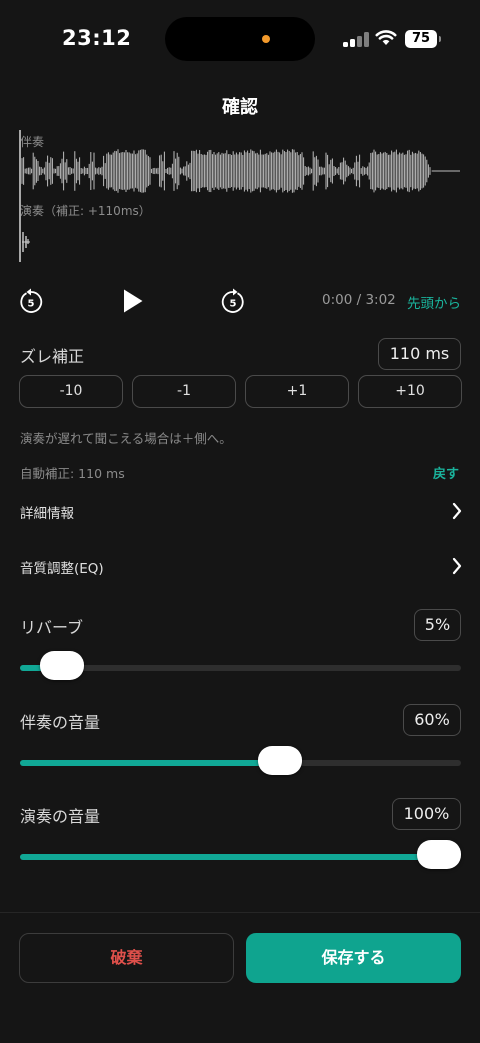 The image size is (480, 1043). I want to click on accompaniment-volume-slider, so click(240, 763).